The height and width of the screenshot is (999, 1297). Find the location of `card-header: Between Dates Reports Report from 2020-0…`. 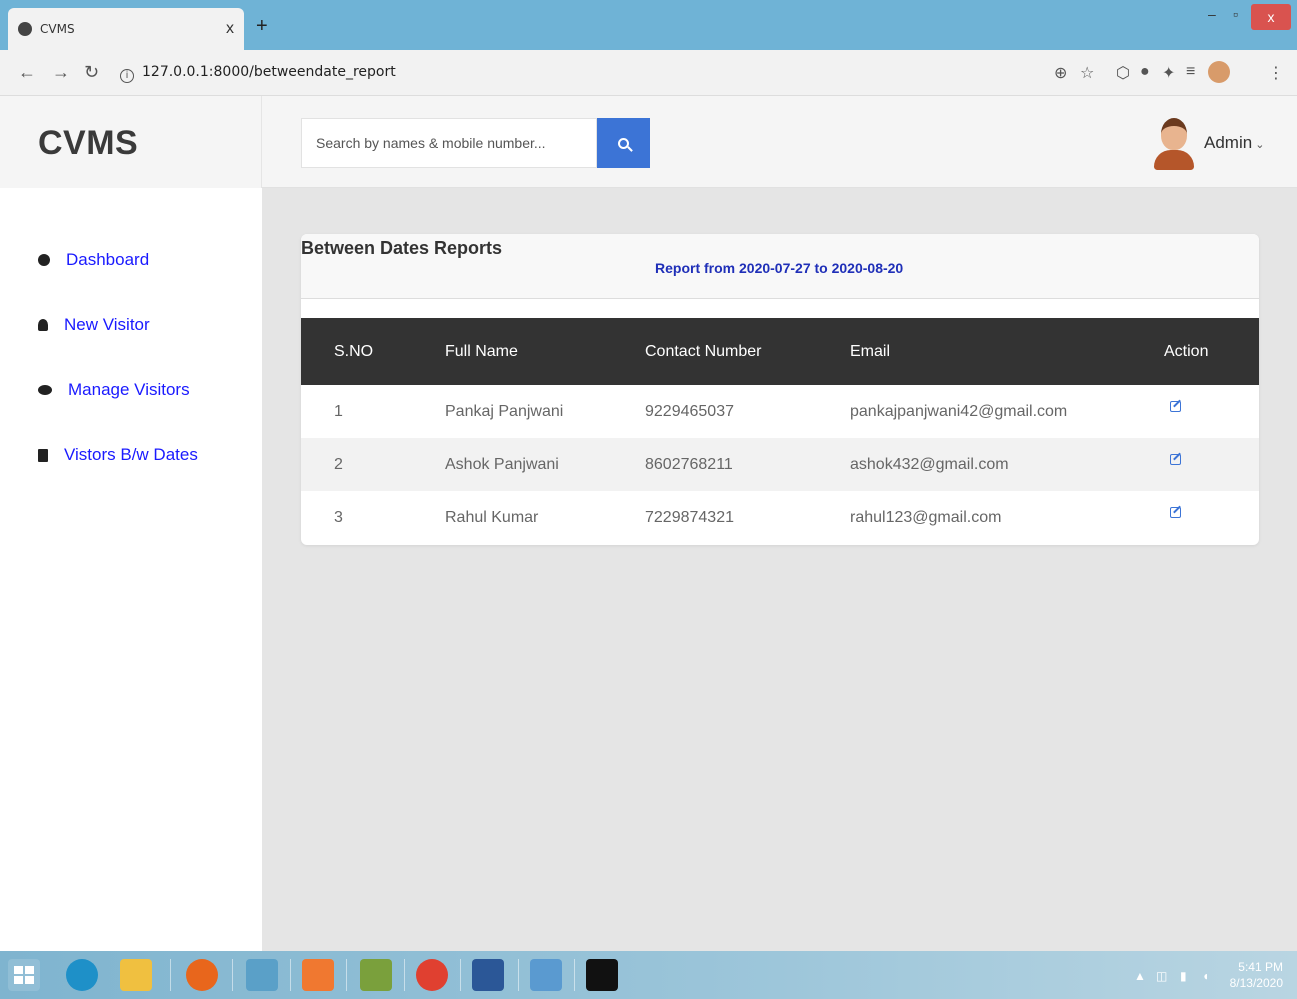

card-header: Between Dates Reports Report from 2020-0… is located at coordinates (780, 266).